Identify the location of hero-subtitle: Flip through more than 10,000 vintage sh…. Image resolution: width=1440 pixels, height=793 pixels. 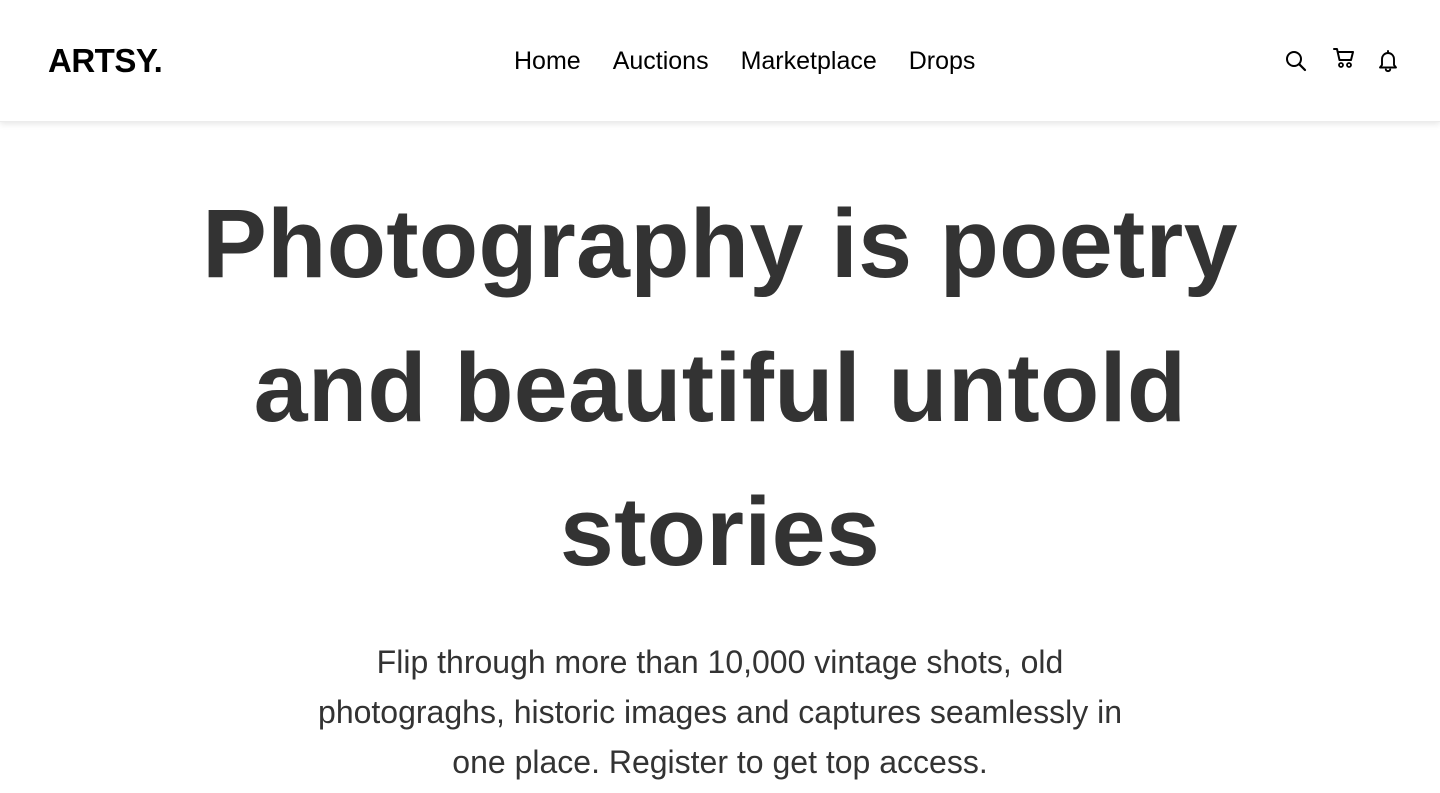
(720, 712).